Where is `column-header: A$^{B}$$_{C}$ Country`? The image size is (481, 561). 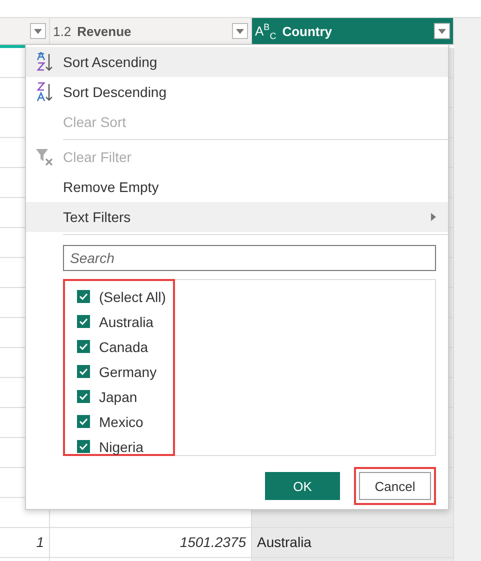
column-header: A$^{B}$$_{C}$ Country is located at coordinates (353, 31).